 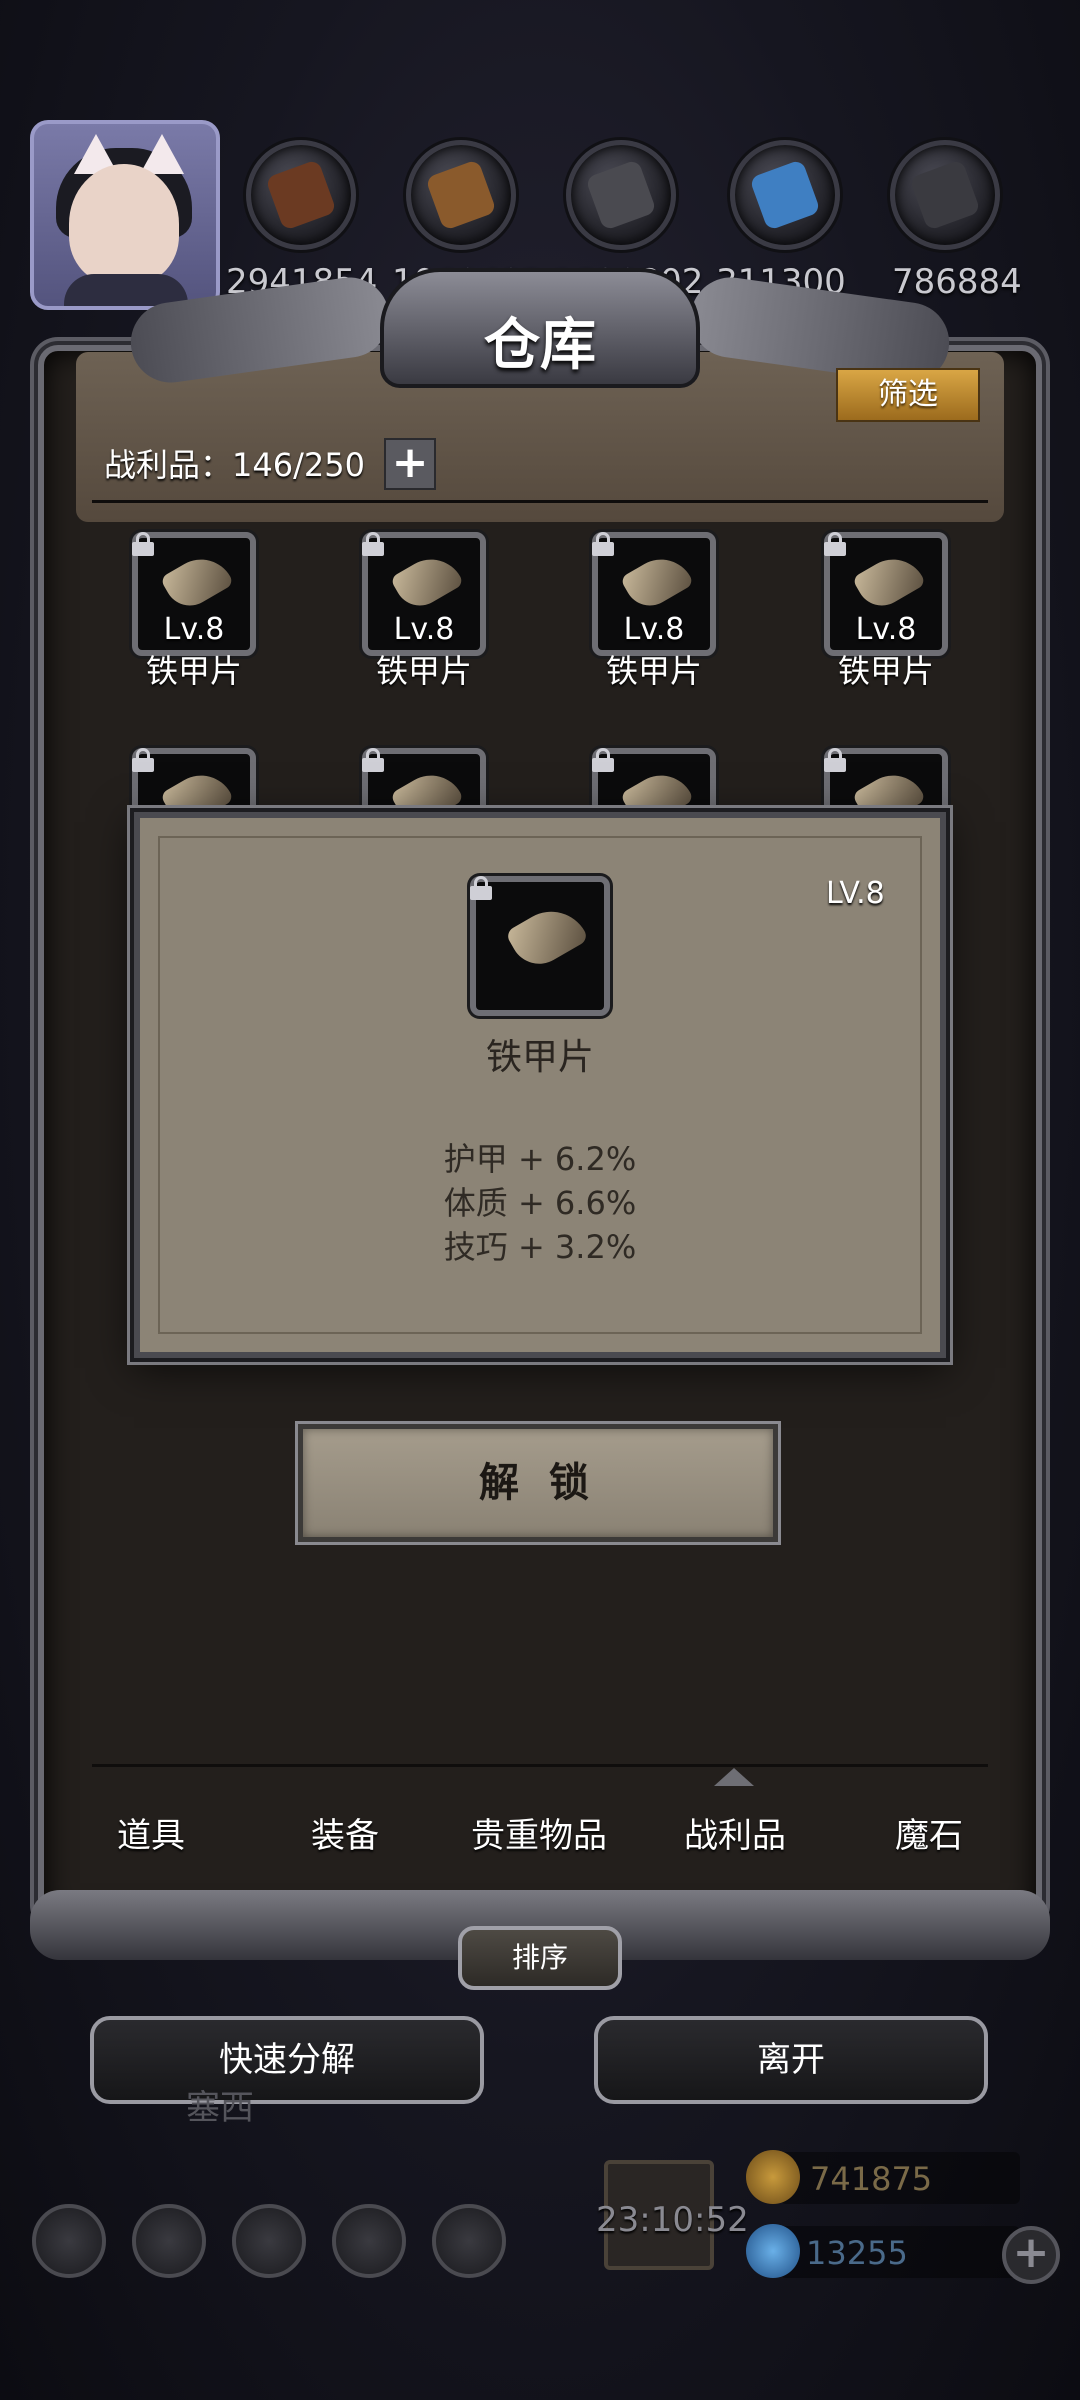 What do you see at coordinates (857, 2253) in the screenshot?
I see `diamond-amount: 13255` at bounding box center [857, 2253].